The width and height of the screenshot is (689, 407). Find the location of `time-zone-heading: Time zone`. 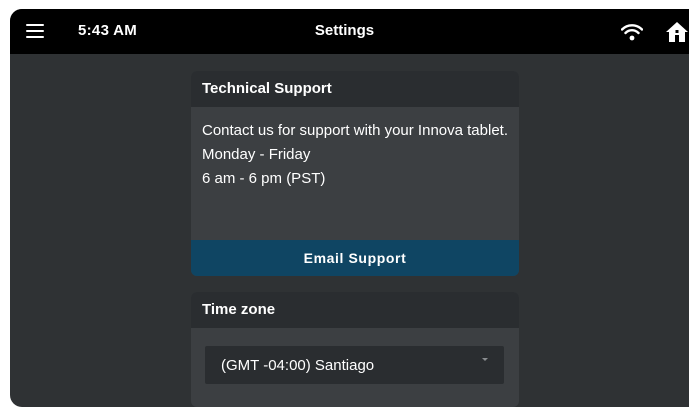

time-zone-heading: Time zone is located at coordinates (355, 310).